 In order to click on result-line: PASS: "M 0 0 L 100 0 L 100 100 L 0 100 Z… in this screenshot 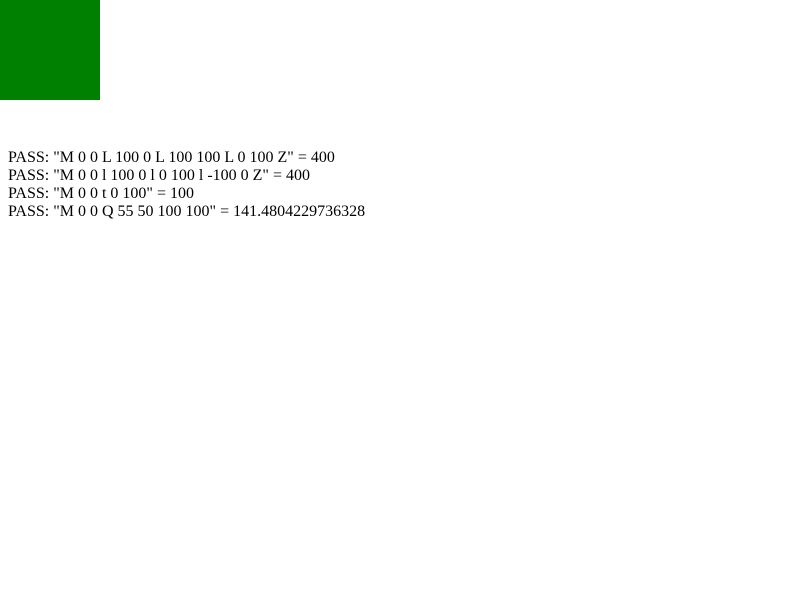, I will do `click(171, 157)`.